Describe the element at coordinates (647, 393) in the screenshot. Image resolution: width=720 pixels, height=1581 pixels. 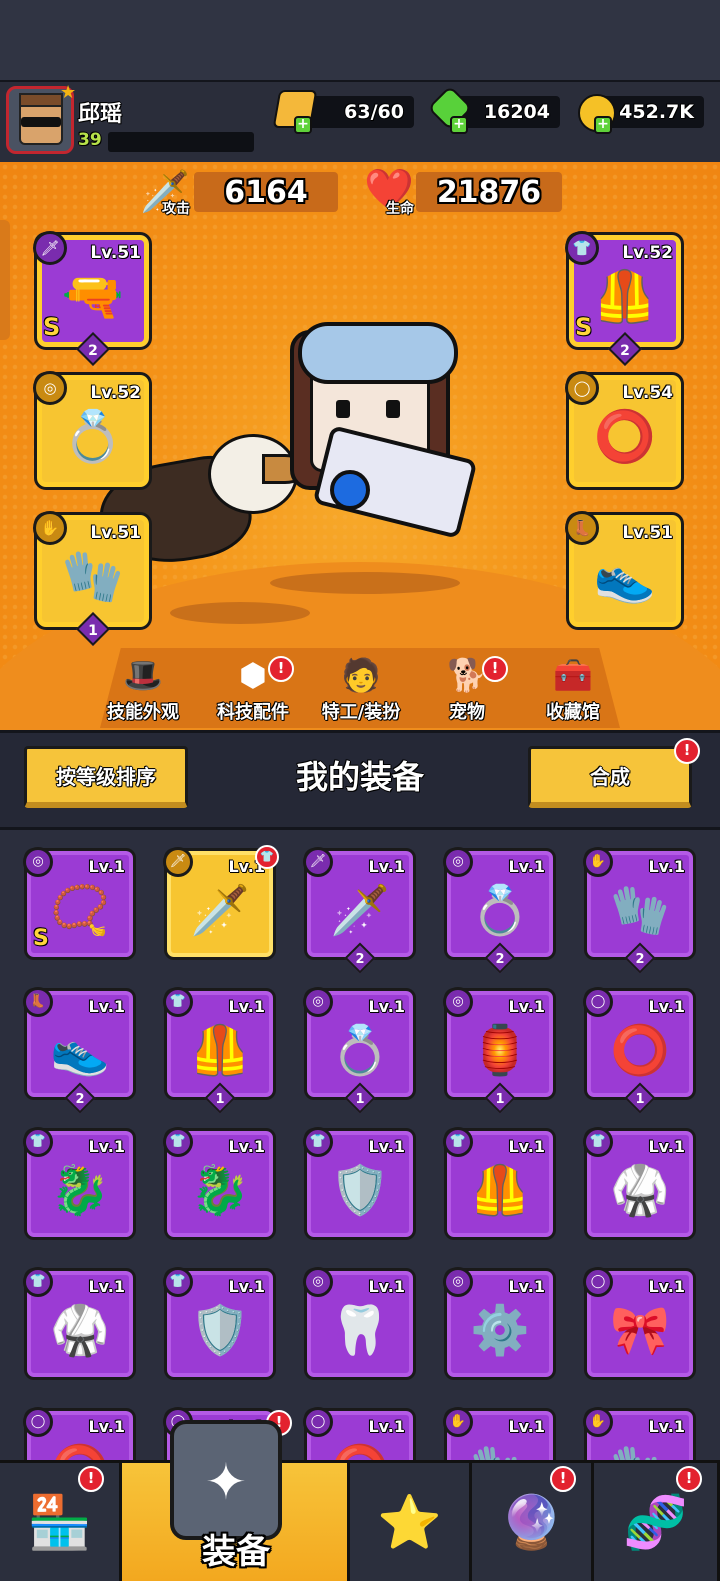
I see `slot-level: Lv.54` at that location.